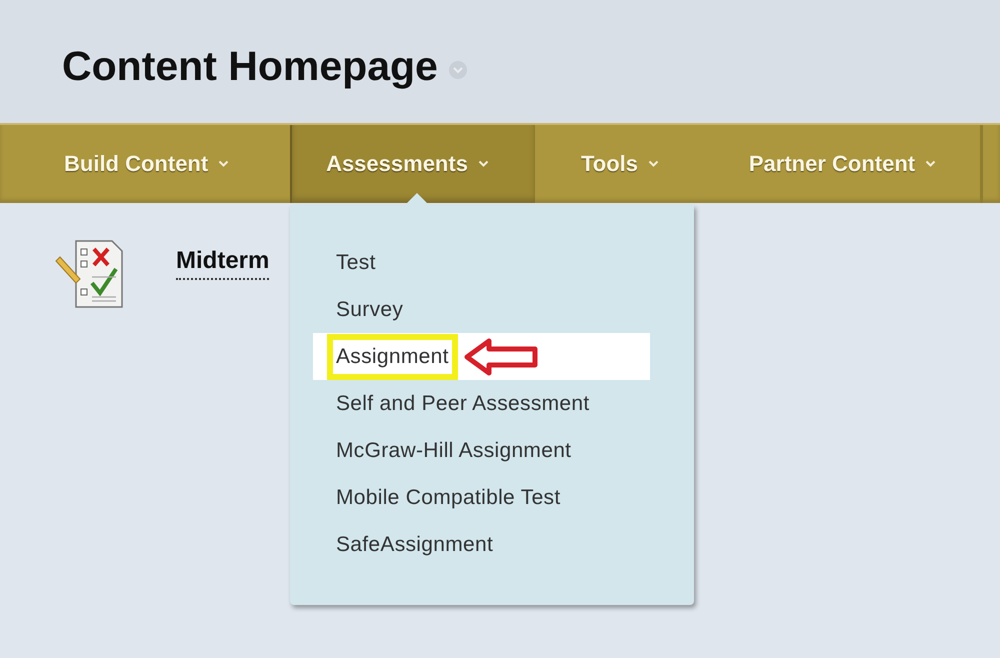 The width and height of the screenshot is (1000, 658). What do you see at coordinates (492, 544) in the screenshot?
I see `menu-item: SafeAssignment` at bounding box center [492, 544].